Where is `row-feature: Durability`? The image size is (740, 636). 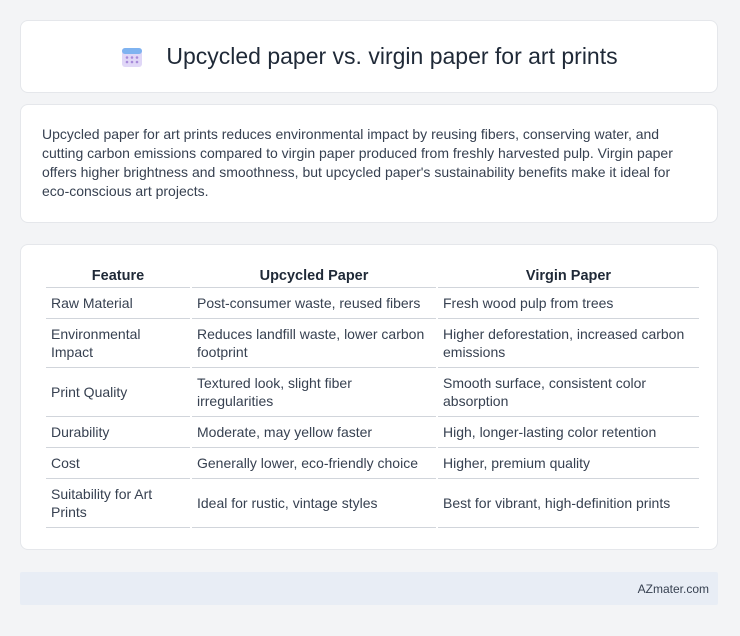 row-feature: Durability is located at coordinates (118, 432).